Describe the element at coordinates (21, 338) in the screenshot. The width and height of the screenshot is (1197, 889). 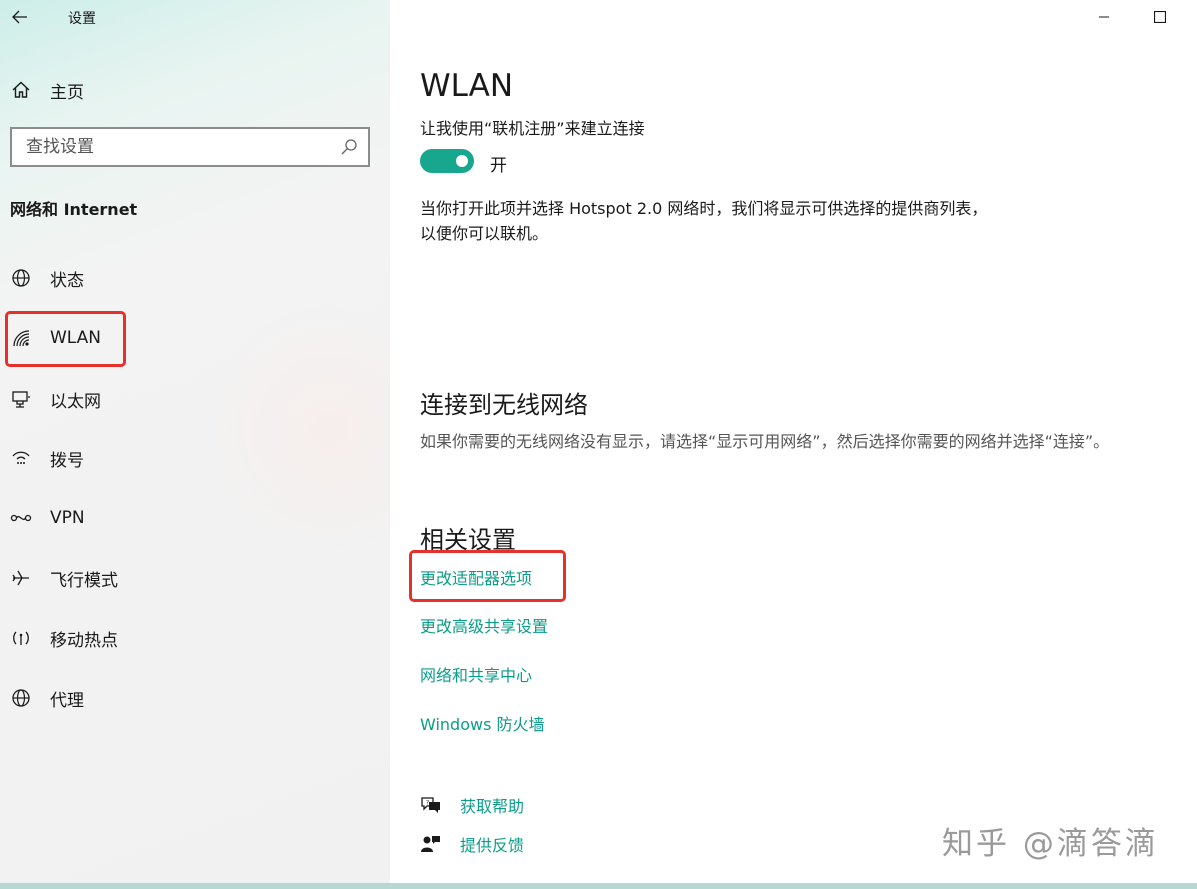
I see `wifi-icon` at that location.